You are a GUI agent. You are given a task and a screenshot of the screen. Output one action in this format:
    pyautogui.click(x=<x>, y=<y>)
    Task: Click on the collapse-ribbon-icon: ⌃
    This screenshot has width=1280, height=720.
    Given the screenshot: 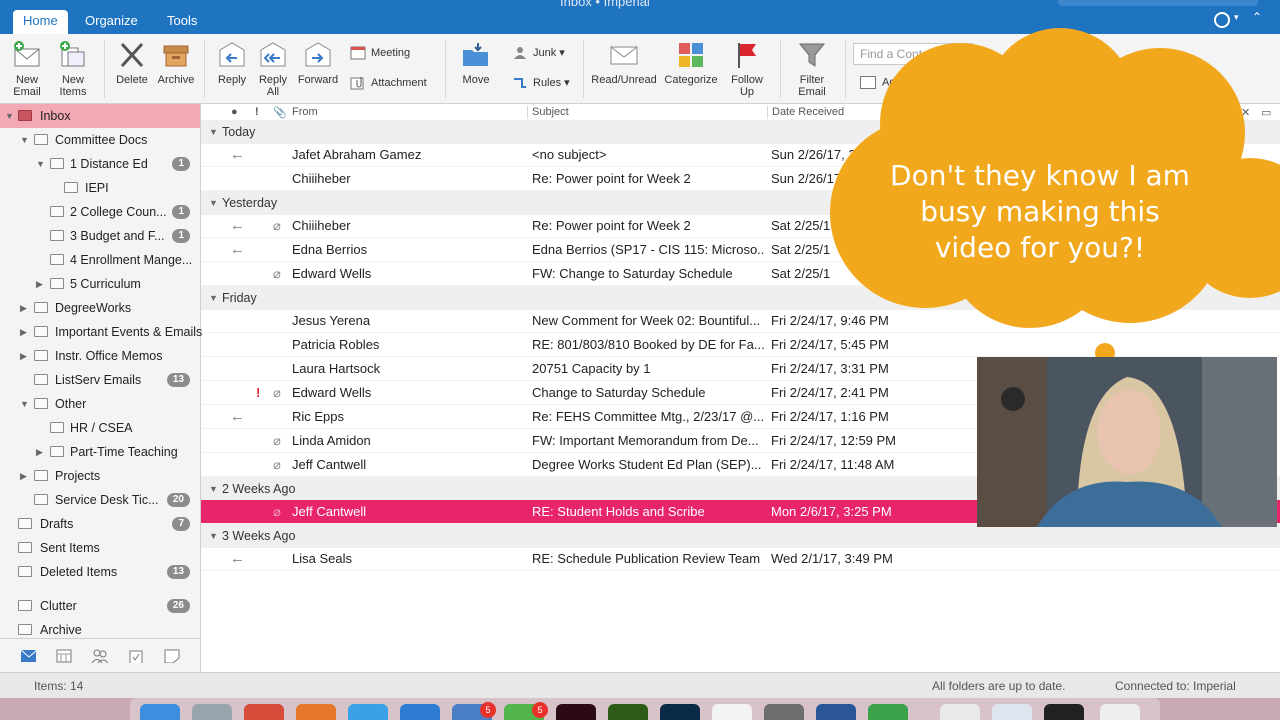 What is the action you would take?
    pyautogui.click(x=1257, y=17)
    